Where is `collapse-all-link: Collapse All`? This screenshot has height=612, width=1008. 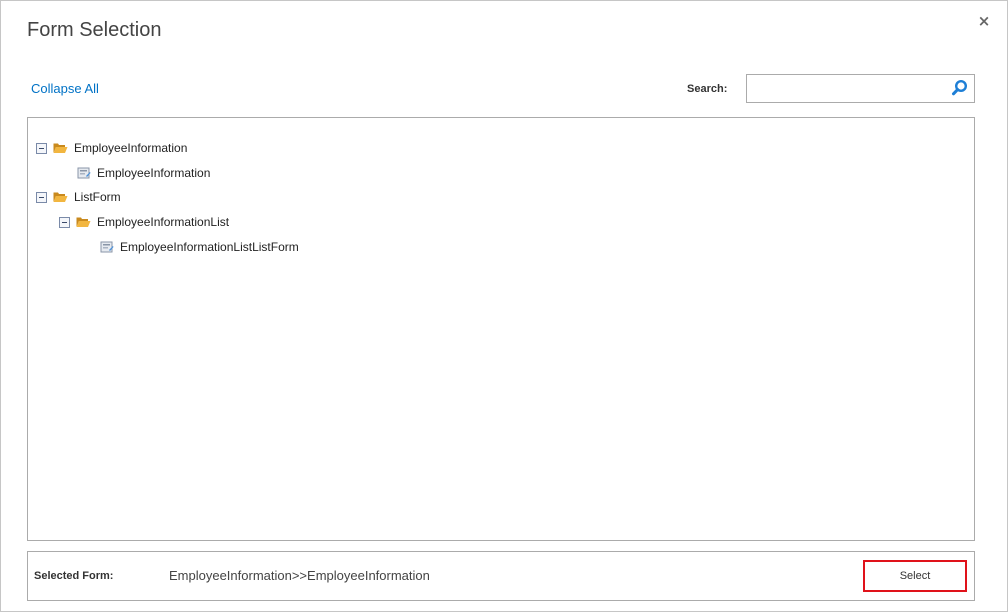 collapse-all-link: Collapse All is located at coordinates (65, 88).